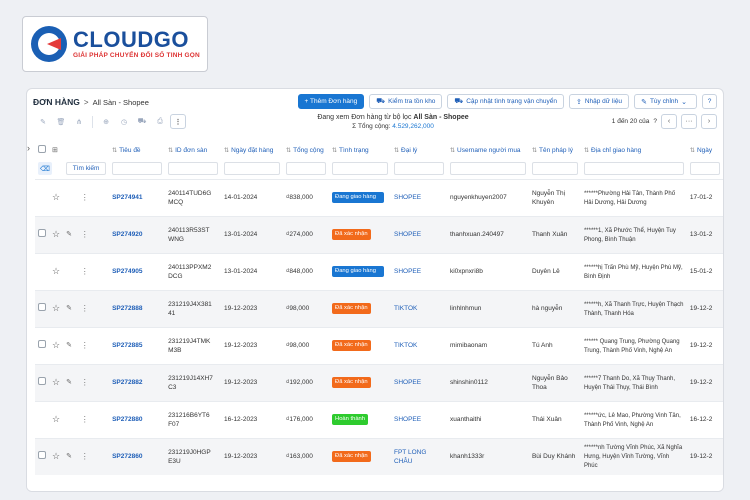 This screenshot has height=500, width=750. I want to click on order-code-link: SP272888, so click(127, 308).